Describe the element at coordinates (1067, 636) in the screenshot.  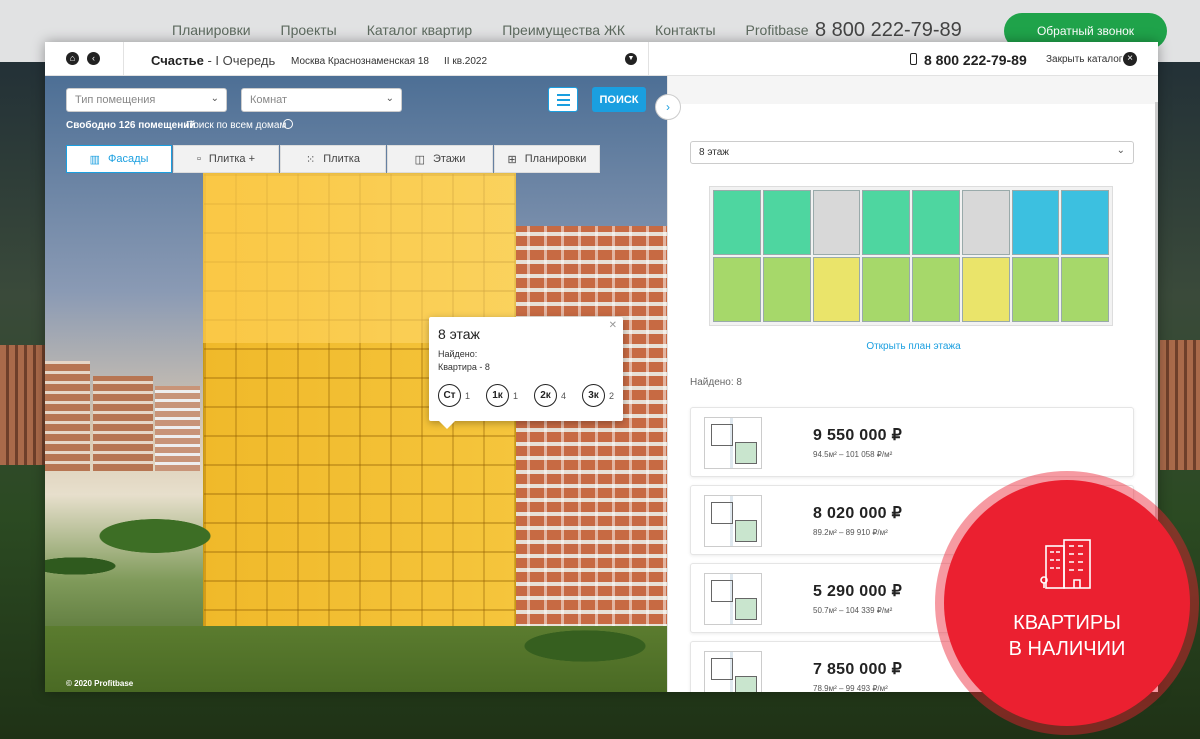
I see `badge-text: КВАРТИРЫ В НАЛИЧИИ` at that location.